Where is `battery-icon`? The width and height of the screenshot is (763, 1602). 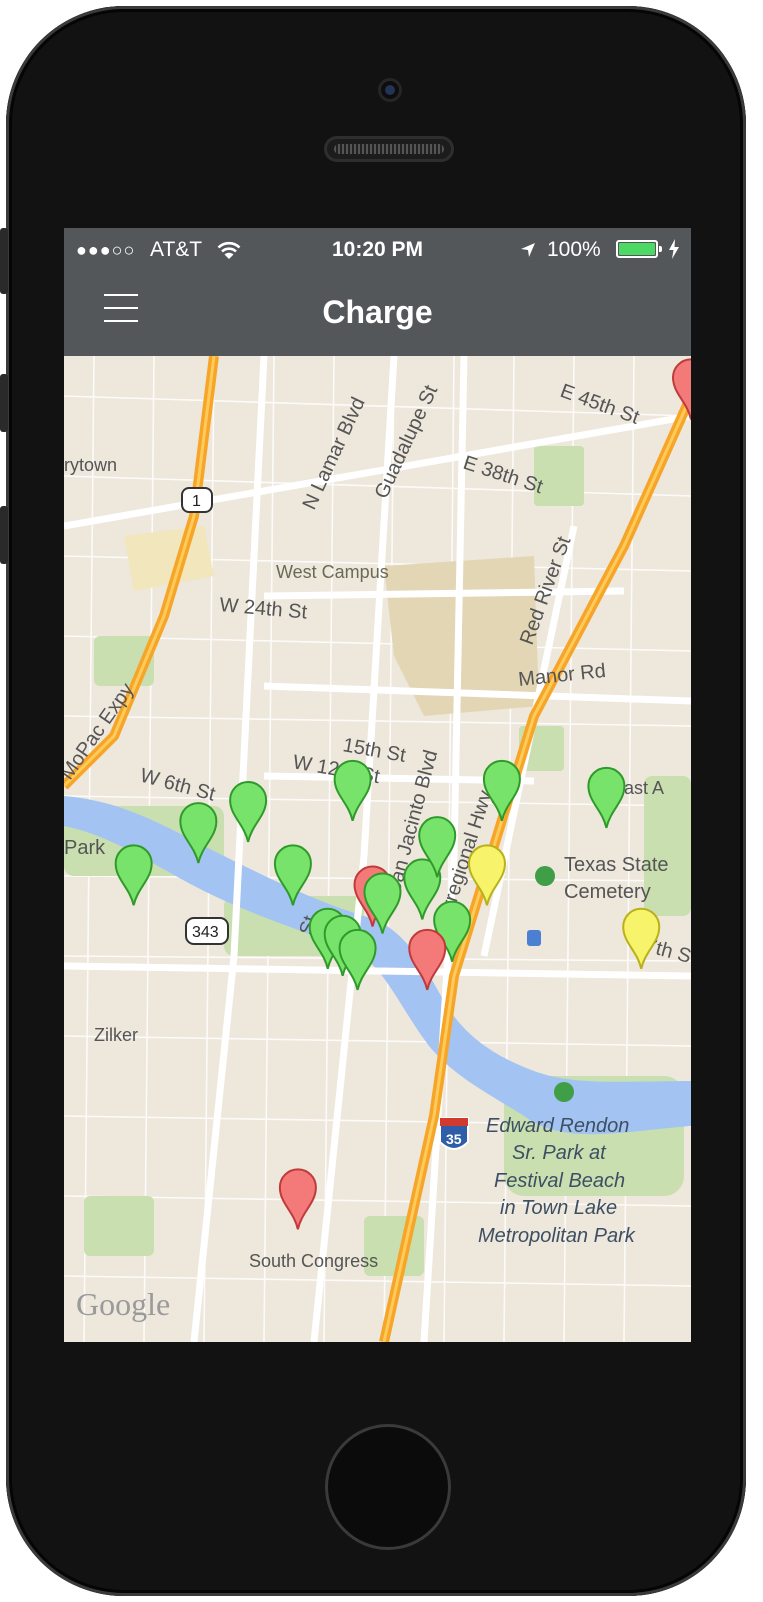
battery-icon is located at coordinates (639, 249).